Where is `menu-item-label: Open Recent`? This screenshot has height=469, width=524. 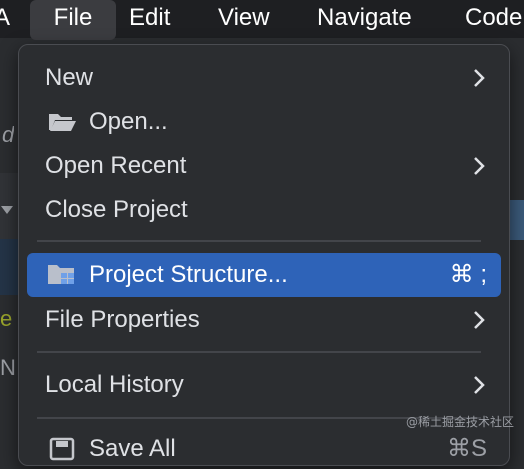
menu-item-label: Open Recent is located at coordinates (116, 165).